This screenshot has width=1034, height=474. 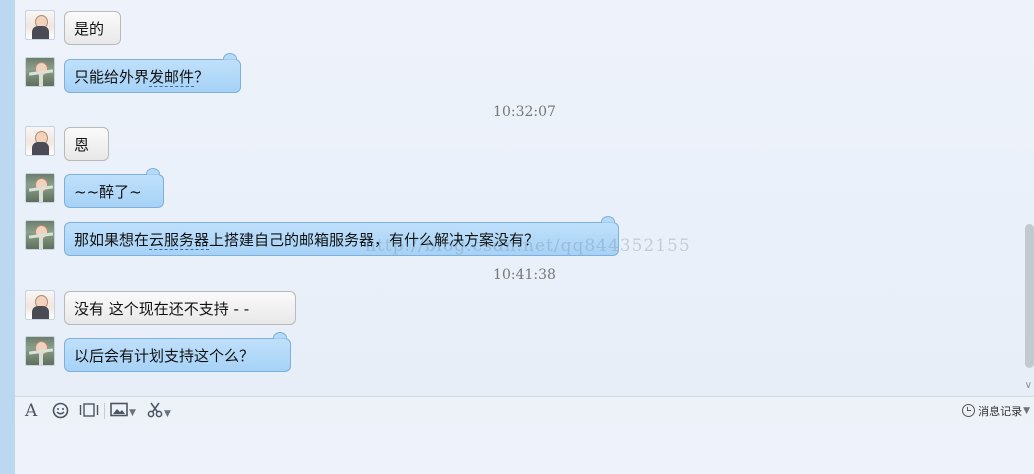 What do you see at coordinates (162, 309) in the screenshot?
I see `message-text: 没有 这个现在还不支持 - -` at bounding box center [162, 309].